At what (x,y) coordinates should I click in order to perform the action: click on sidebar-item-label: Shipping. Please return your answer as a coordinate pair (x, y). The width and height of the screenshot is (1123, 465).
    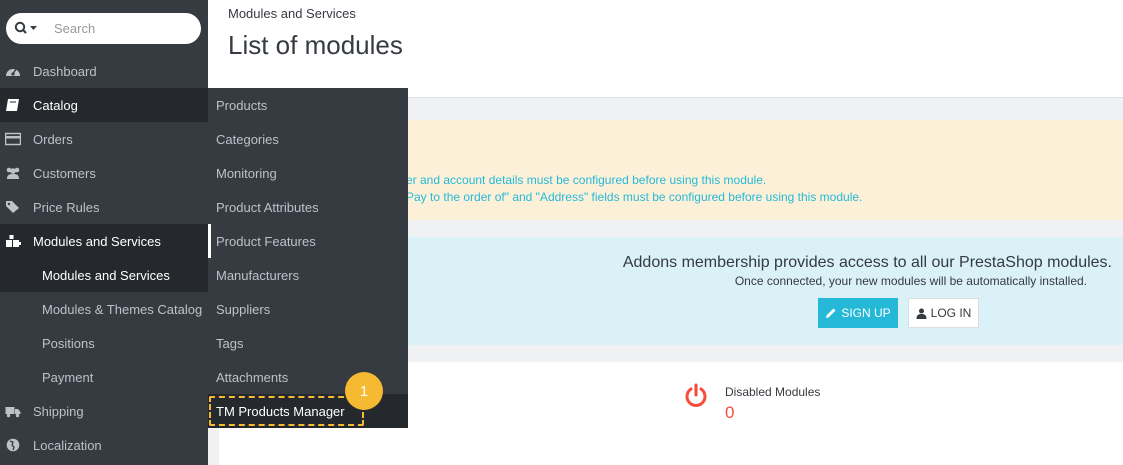
    Looking at the image, I should click on (58, 411).